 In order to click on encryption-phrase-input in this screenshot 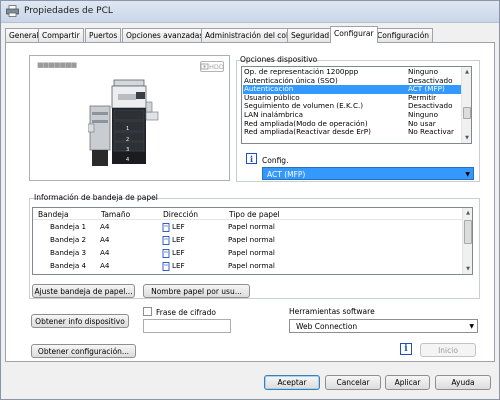, I will do `click(187, 326)`.